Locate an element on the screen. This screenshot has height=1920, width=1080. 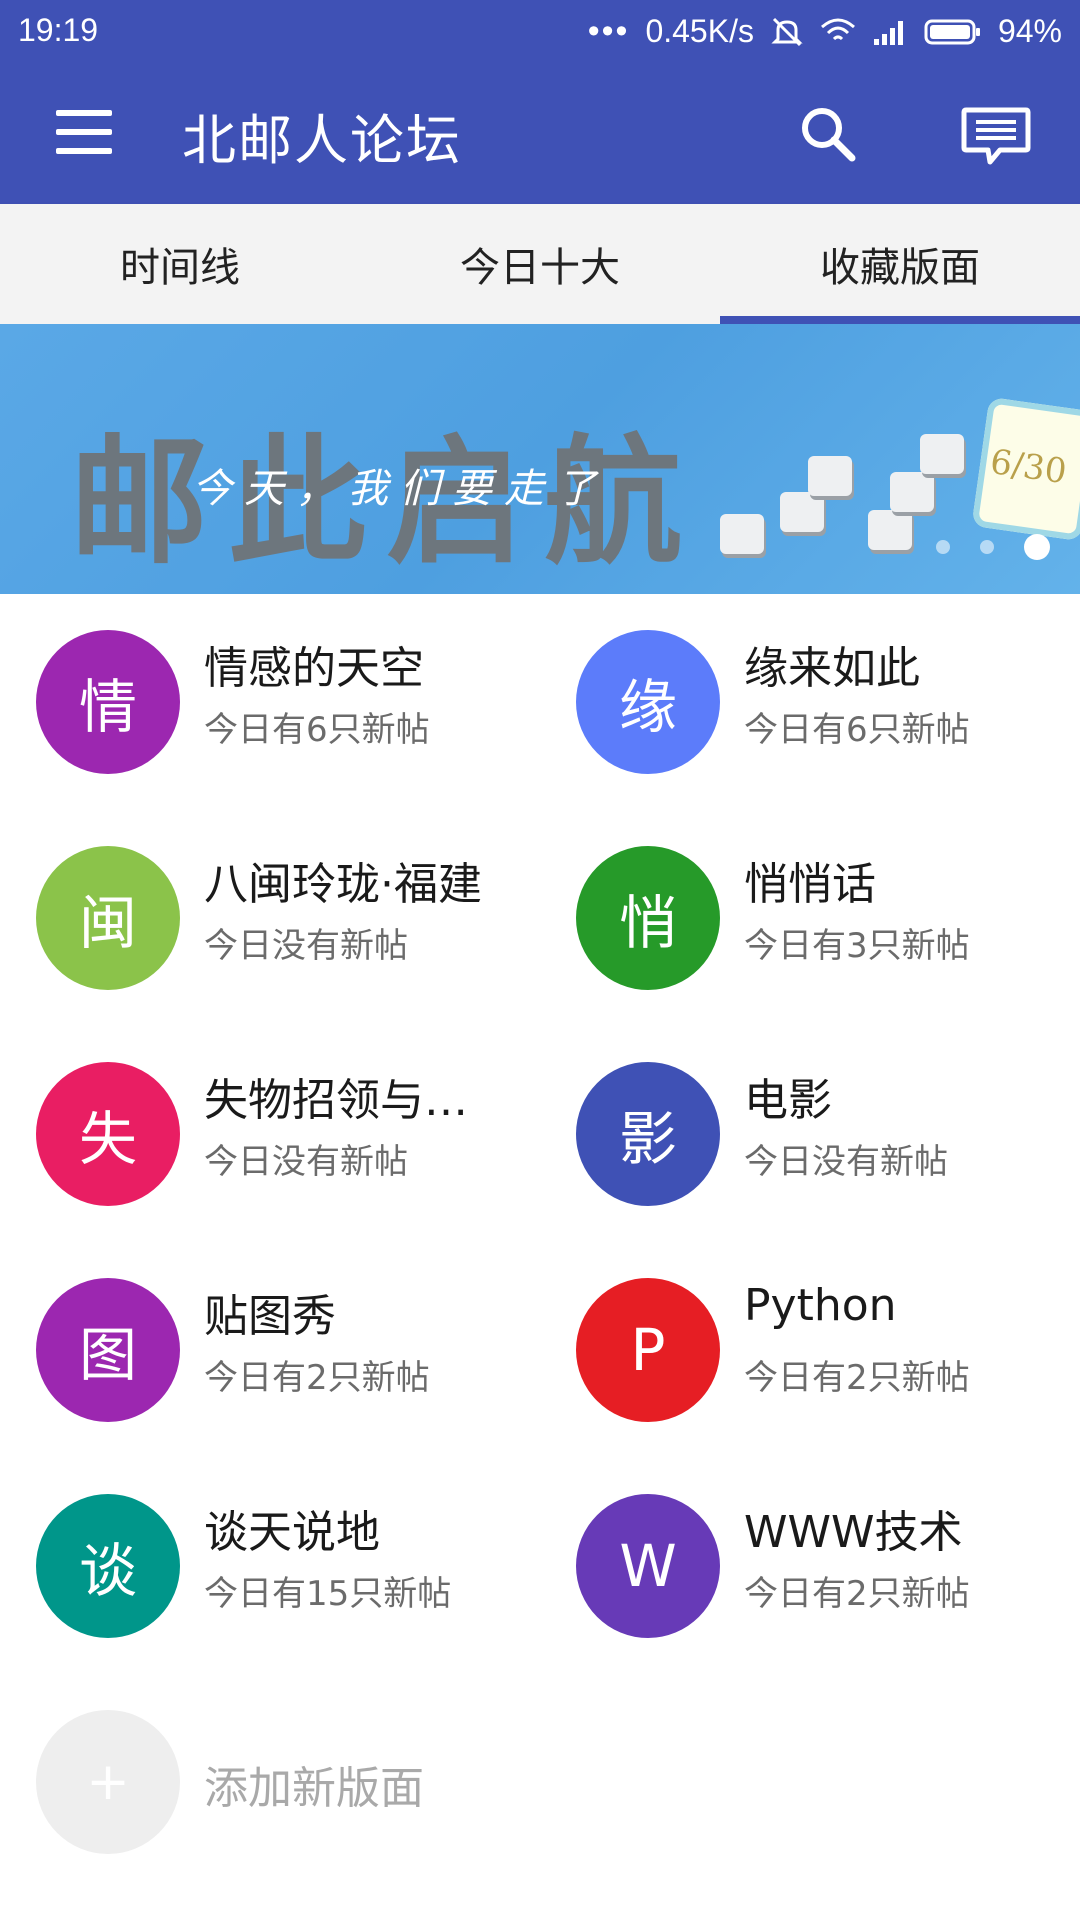
menu-icon is located at coordinates (84, 132).